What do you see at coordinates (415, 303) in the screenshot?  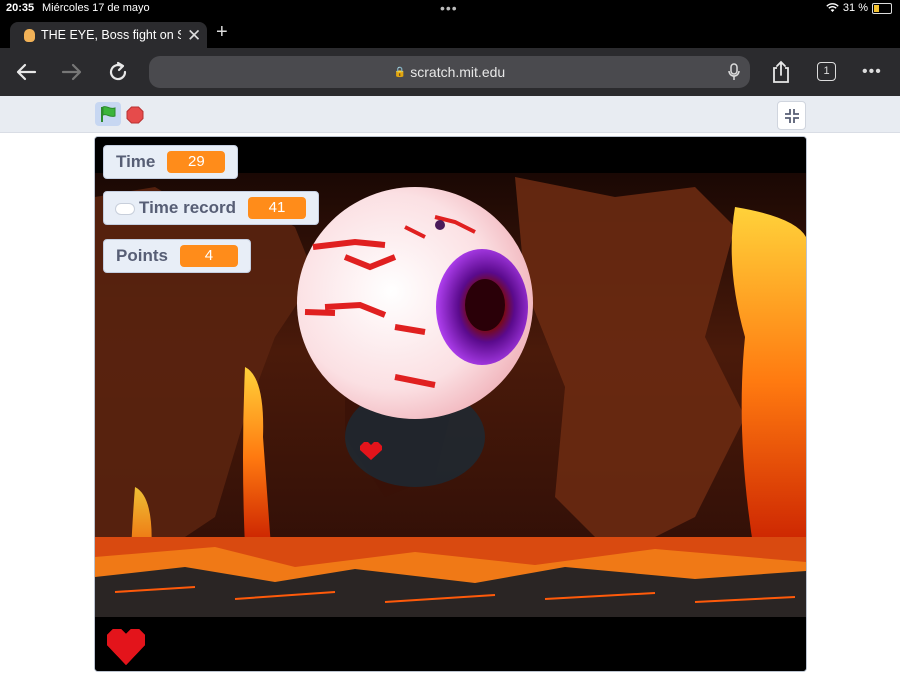 I see `eye-boss-sprite` at bounding box center [415, 303].